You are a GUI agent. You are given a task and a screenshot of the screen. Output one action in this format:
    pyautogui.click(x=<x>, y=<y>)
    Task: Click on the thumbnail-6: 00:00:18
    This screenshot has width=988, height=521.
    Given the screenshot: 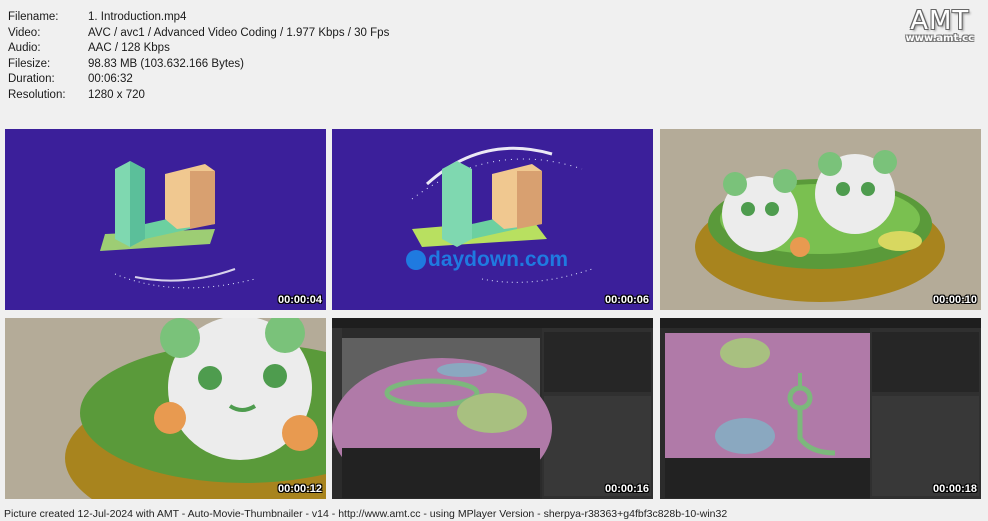 What is the action you would take?
    pyautogui.click(x=820, y=408)
    